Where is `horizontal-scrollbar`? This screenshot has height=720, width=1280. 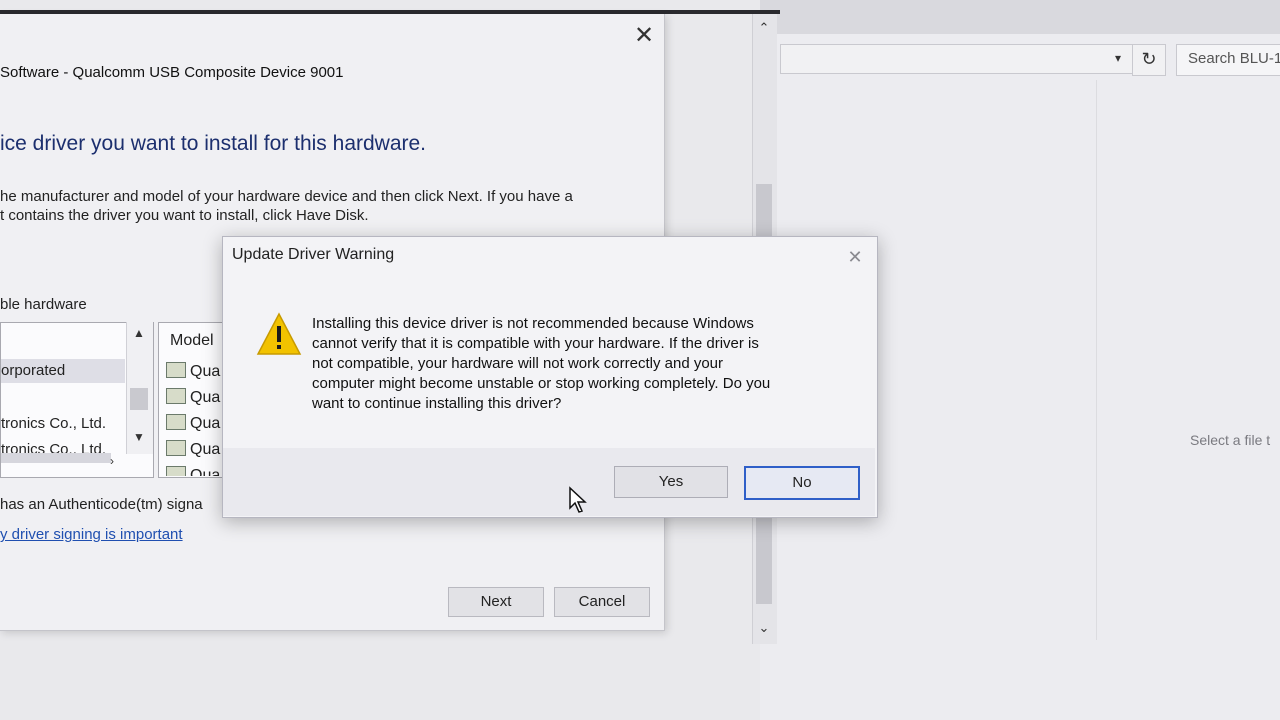 horizontal-scrollbar is located at coordinates (56, 458).